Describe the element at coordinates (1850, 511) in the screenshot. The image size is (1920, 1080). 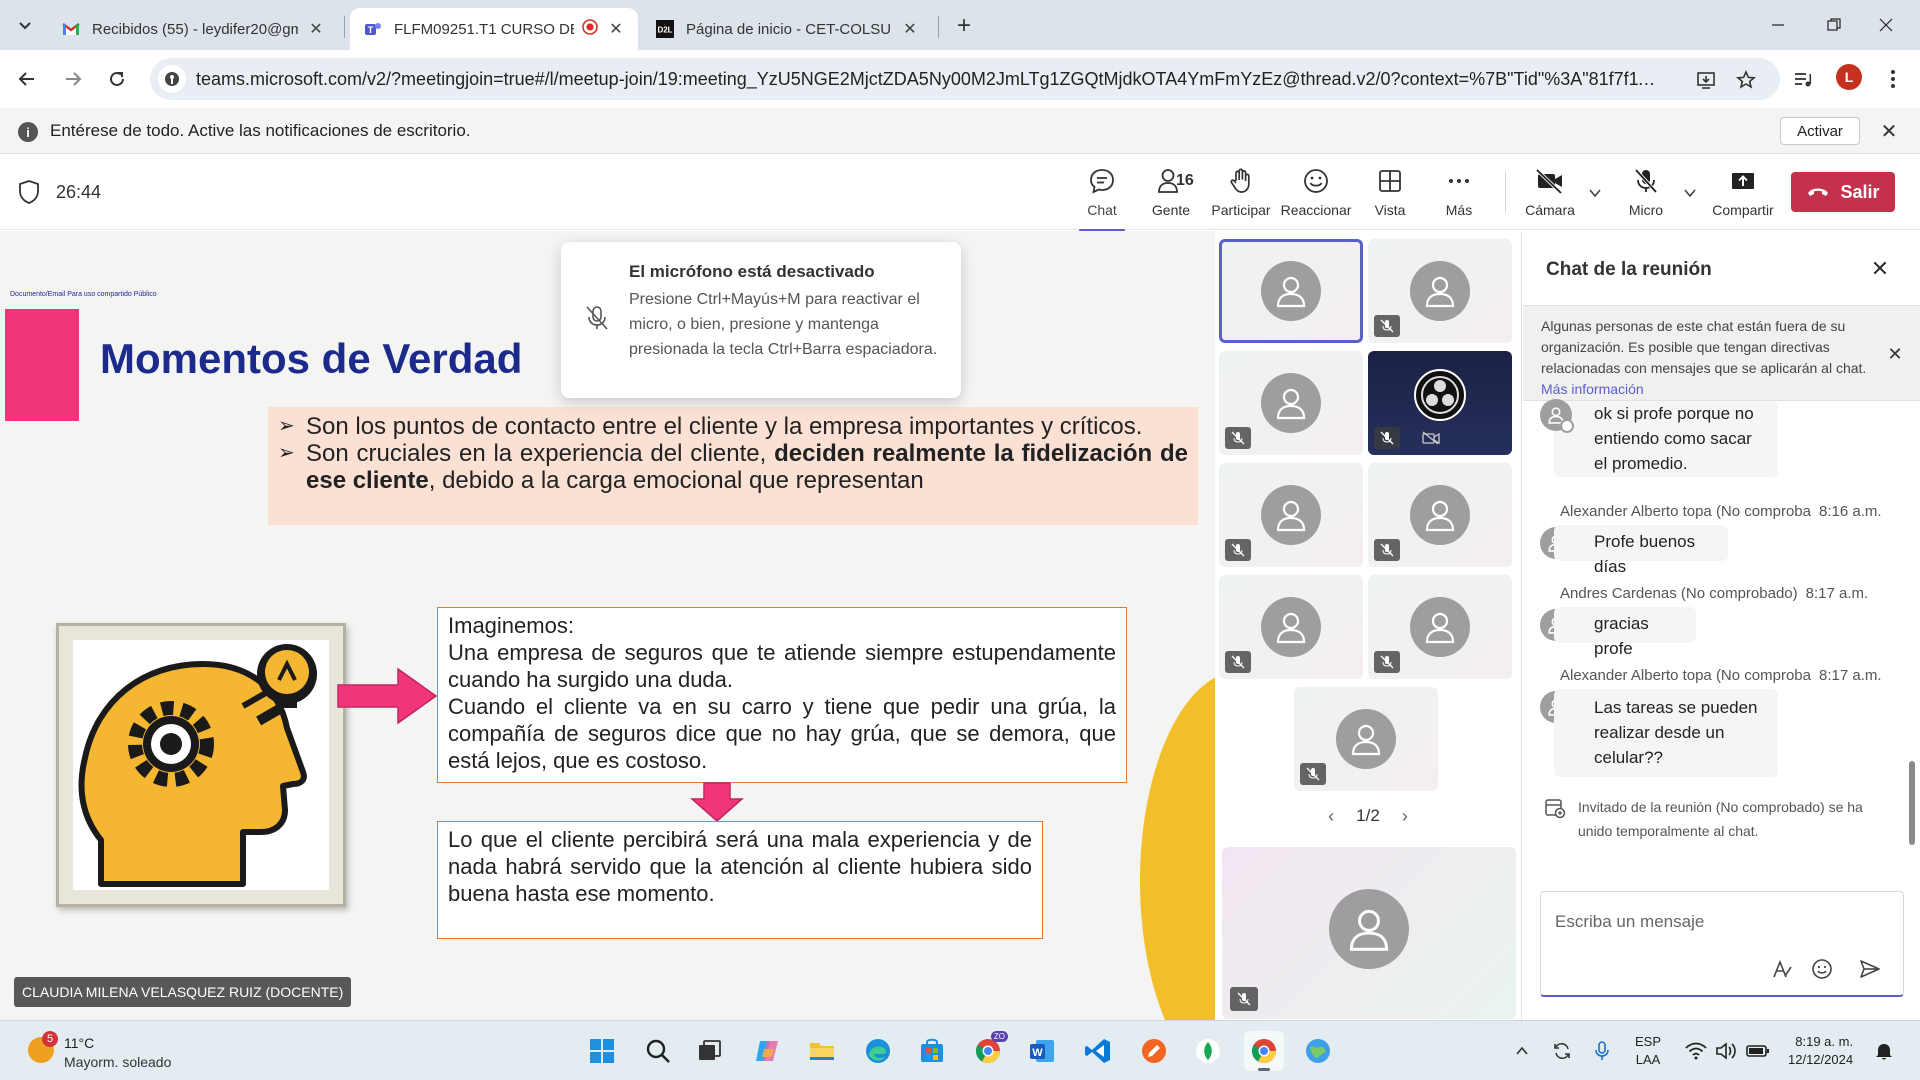
I see `message-time: 8:16 a.m.` at that location.